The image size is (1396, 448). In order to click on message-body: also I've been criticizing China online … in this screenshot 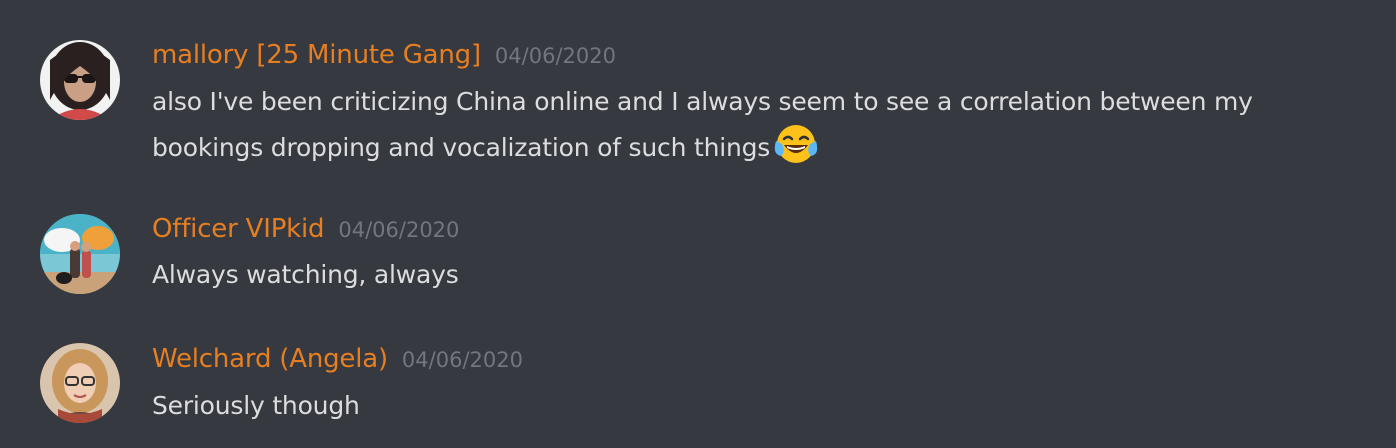, I will do `click(702, 124)`.